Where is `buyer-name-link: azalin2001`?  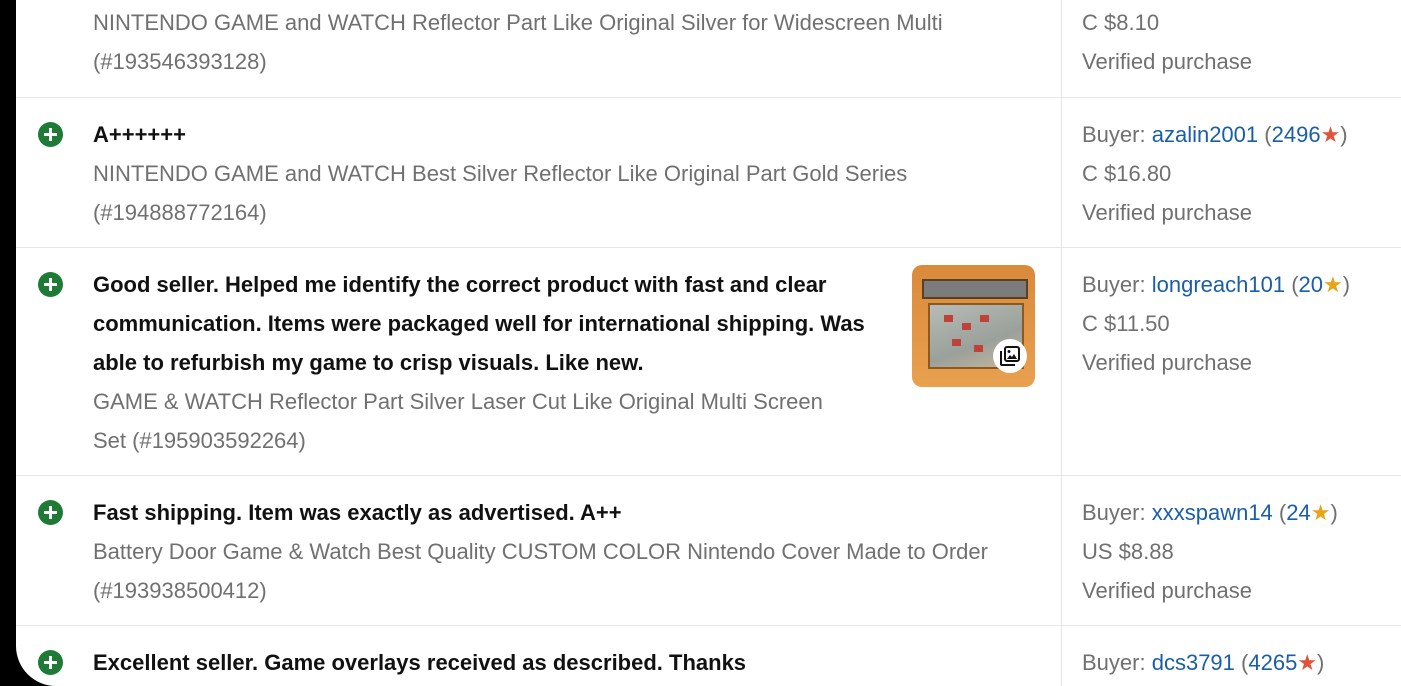 buyer-name-link: azalin2001 is located at coordinates (1205, 134).